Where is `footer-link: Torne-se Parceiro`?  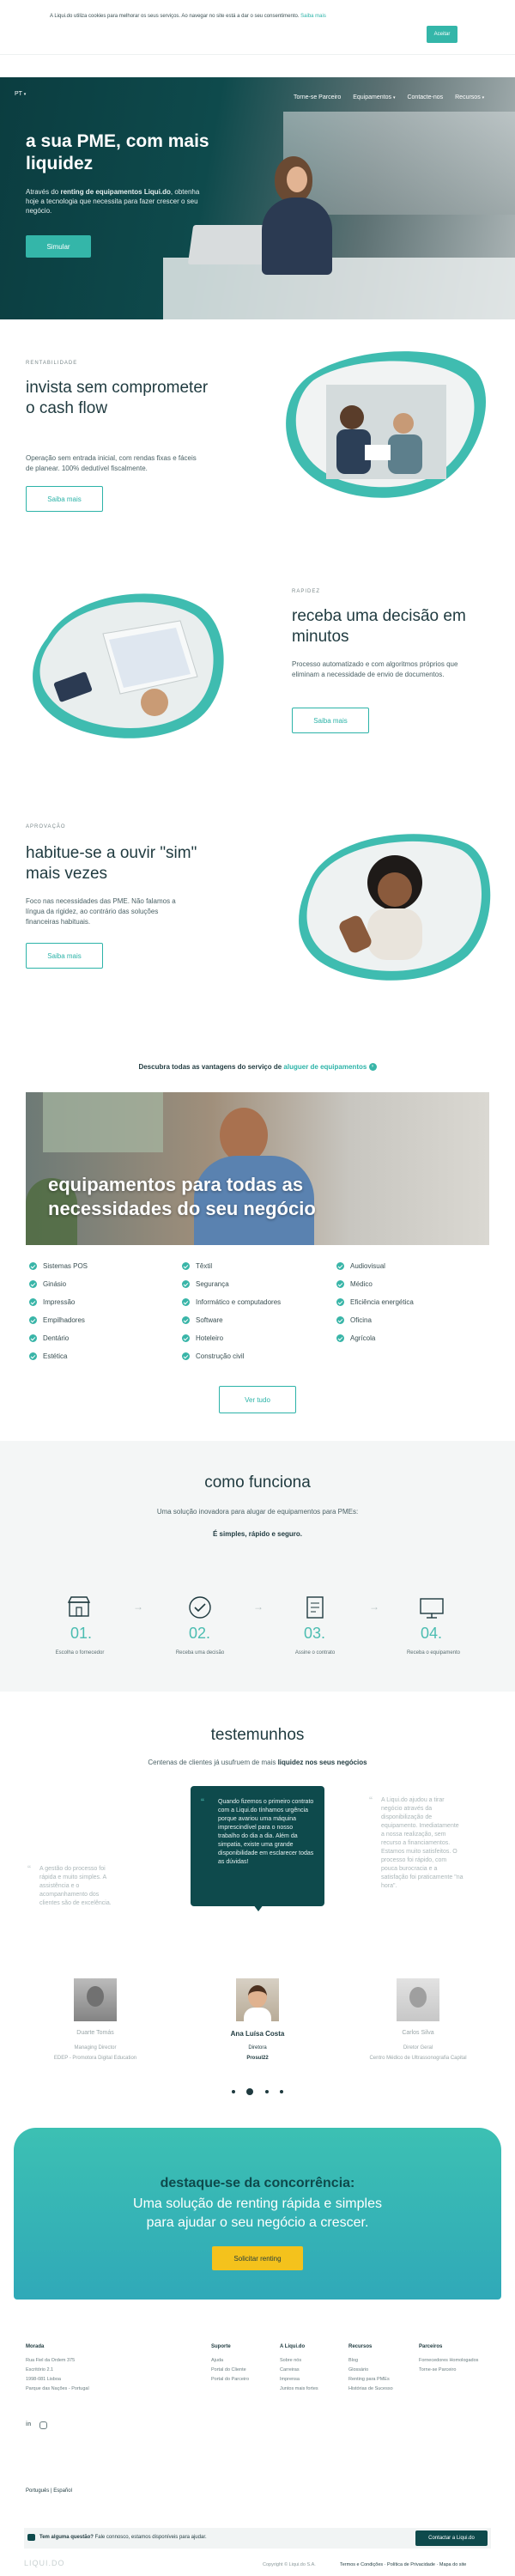 footer-link: Torne-se Parceiro is located at coordinates (448, 2370).